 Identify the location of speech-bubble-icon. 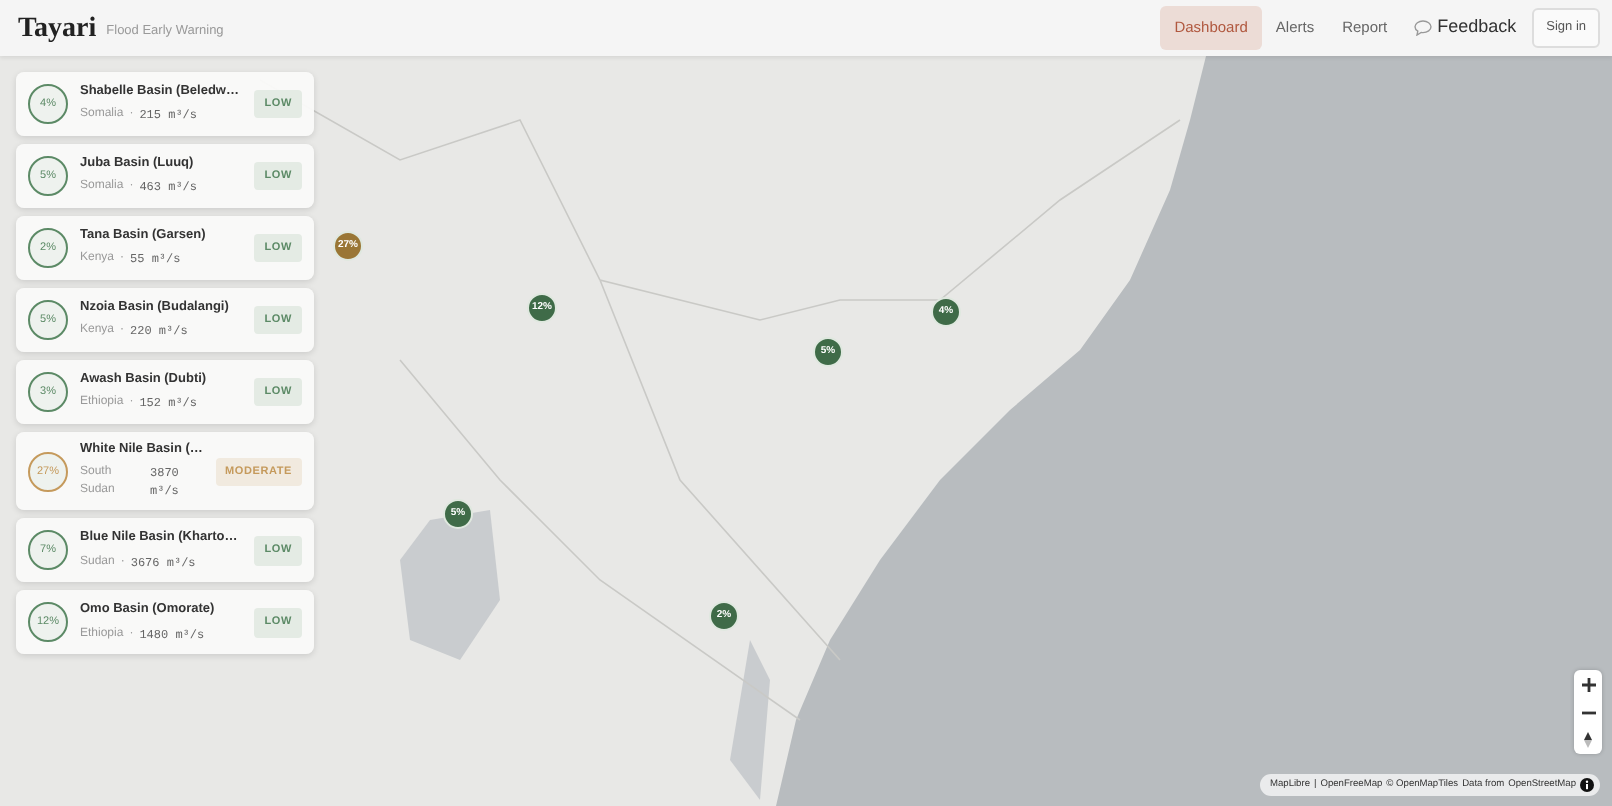
(1422, 28).